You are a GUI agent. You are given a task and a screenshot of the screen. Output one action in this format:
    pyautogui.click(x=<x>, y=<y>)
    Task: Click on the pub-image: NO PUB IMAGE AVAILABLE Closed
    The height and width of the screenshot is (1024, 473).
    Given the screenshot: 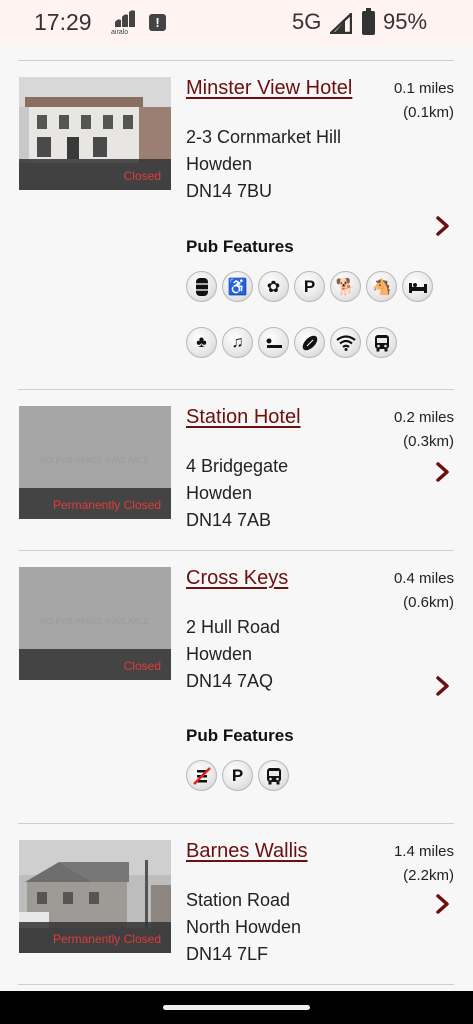 What is the action you would take?
    pyautogui.click(x=95, y=623)
    